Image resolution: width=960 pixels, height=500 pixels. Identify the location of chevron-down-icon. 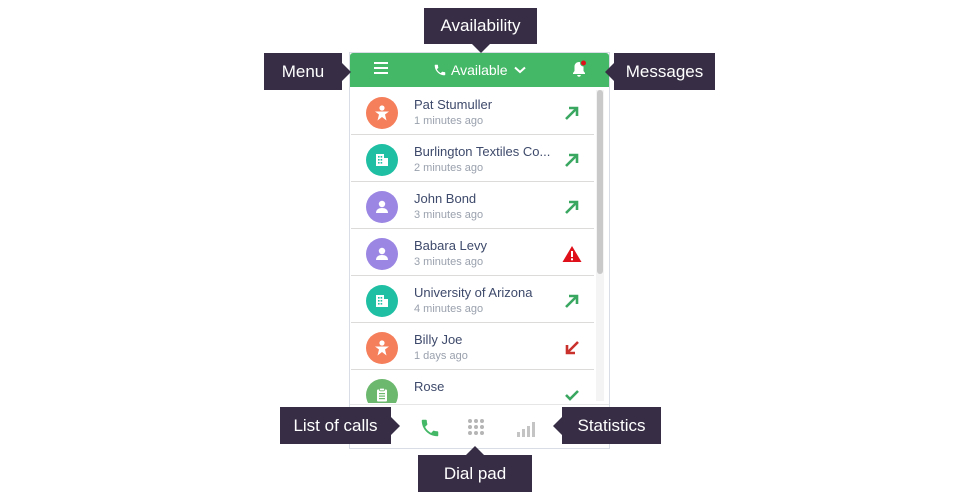
(519, 70).